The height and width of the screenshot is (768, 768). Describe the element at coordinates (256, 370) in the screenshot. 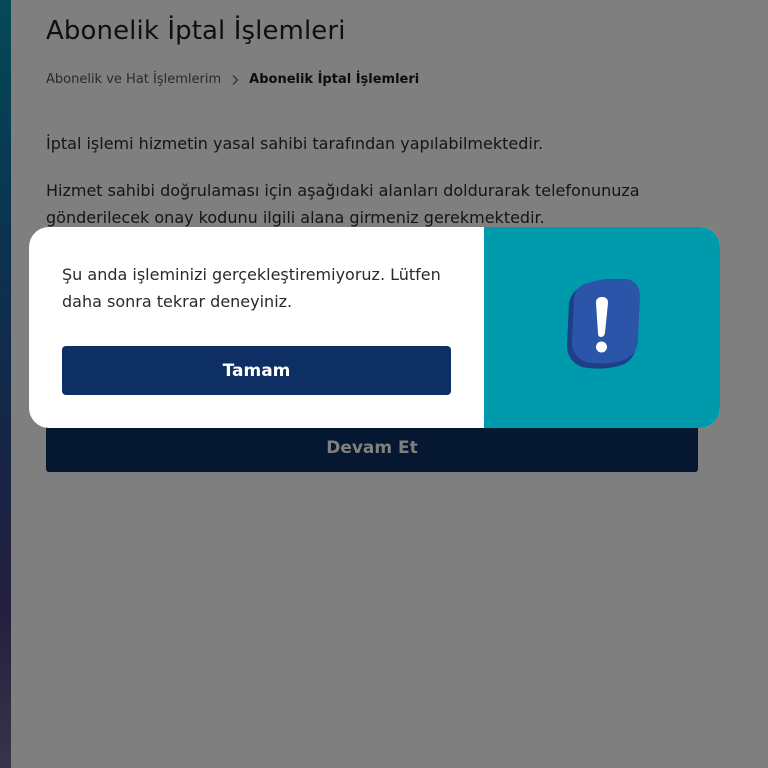

I see `ok-button: Tamam` at that location.